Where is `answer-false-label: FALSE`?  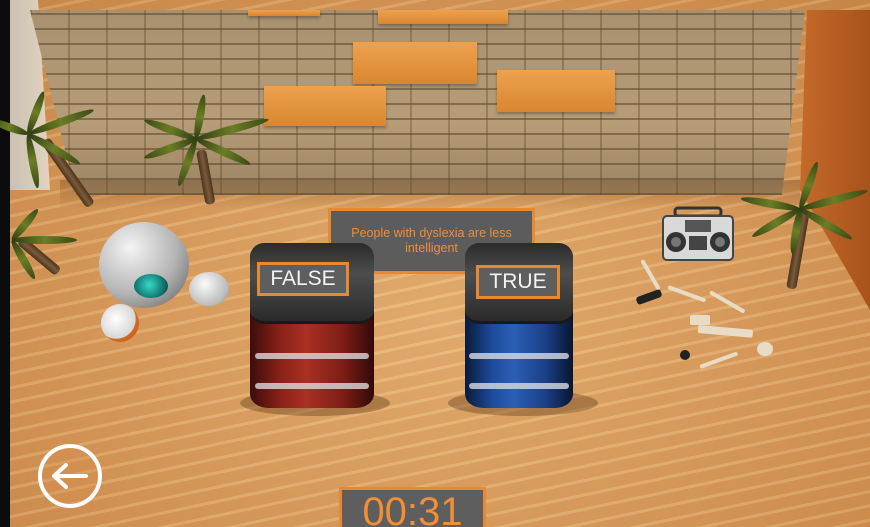 answer-false-label: FALSE is located at coordinates (303, 278).